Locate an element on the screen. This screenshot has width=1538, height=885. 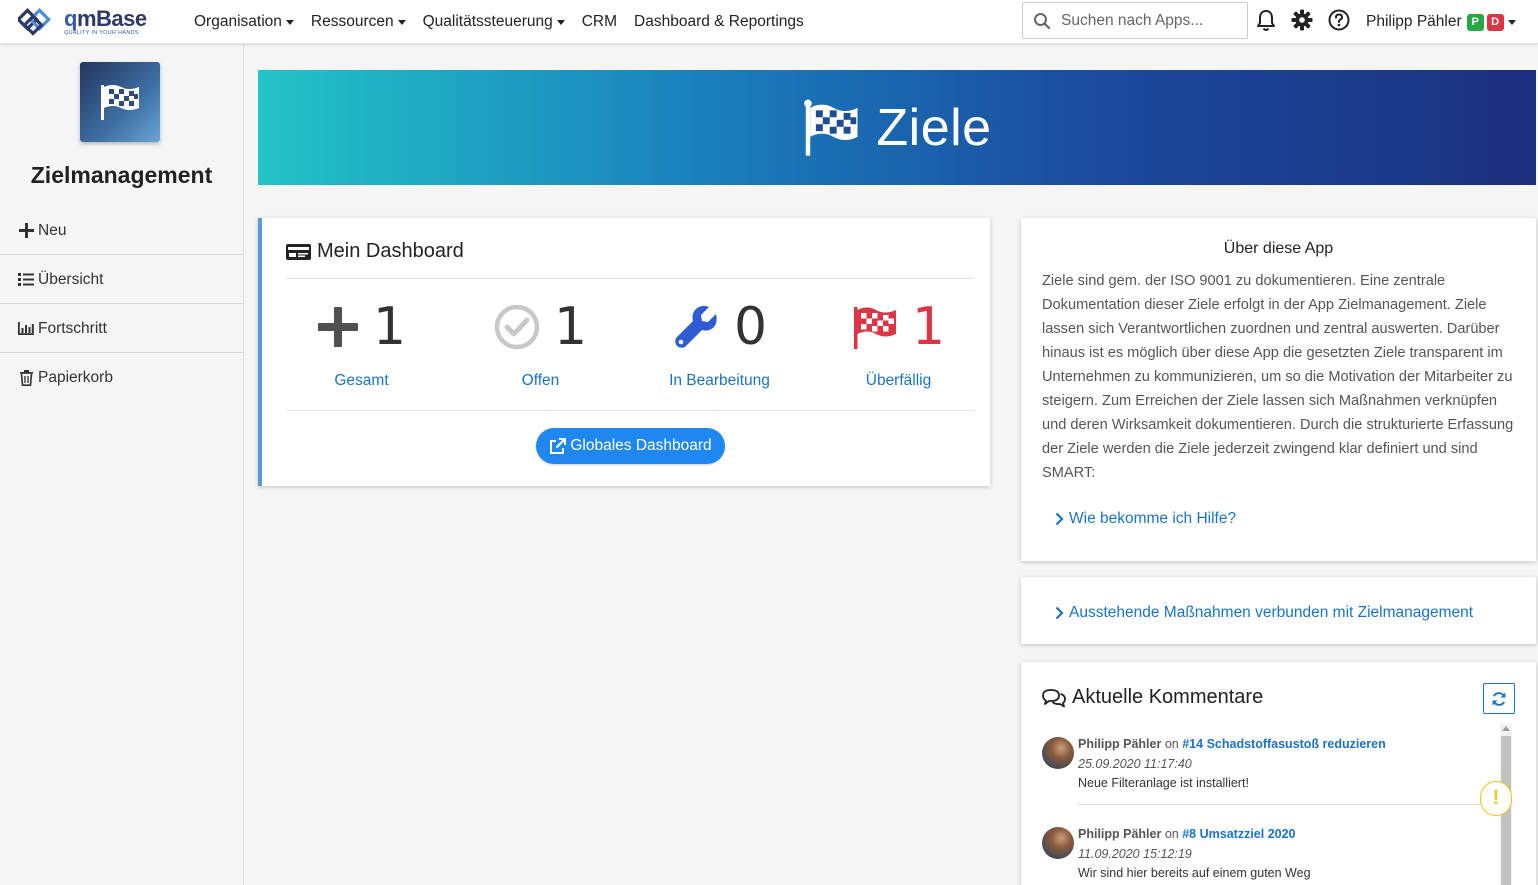
id-card-icon is located at coordinates (298, 251).